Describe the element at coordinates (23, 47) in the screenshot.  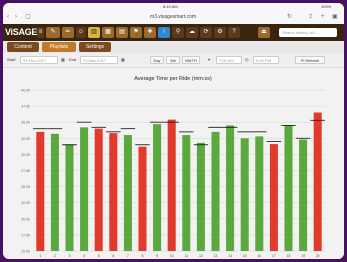
I see `tab-content: Content` at that location.